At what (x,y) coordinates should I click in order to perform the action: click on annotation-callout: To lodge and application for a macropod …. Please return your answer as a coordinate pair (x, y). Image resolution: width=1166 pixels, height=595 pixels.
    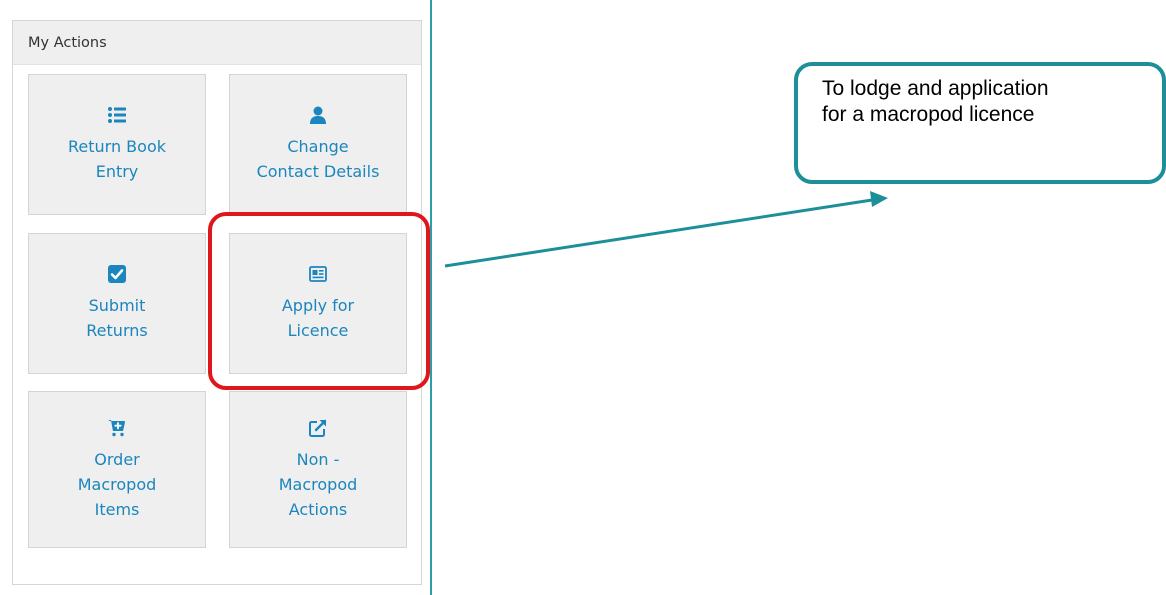
    Looking at the image, I should click on (980, 123).